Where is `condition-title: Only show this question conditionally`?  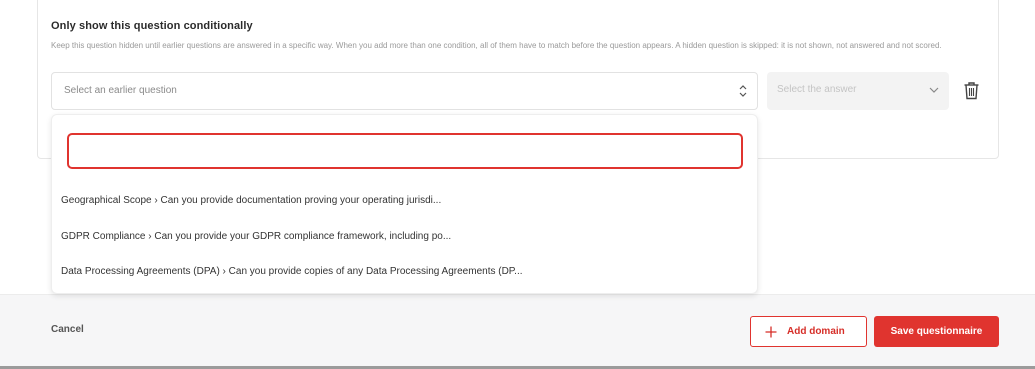 condition-title: Only show this question conditionally is located at coordinates (152, 26).